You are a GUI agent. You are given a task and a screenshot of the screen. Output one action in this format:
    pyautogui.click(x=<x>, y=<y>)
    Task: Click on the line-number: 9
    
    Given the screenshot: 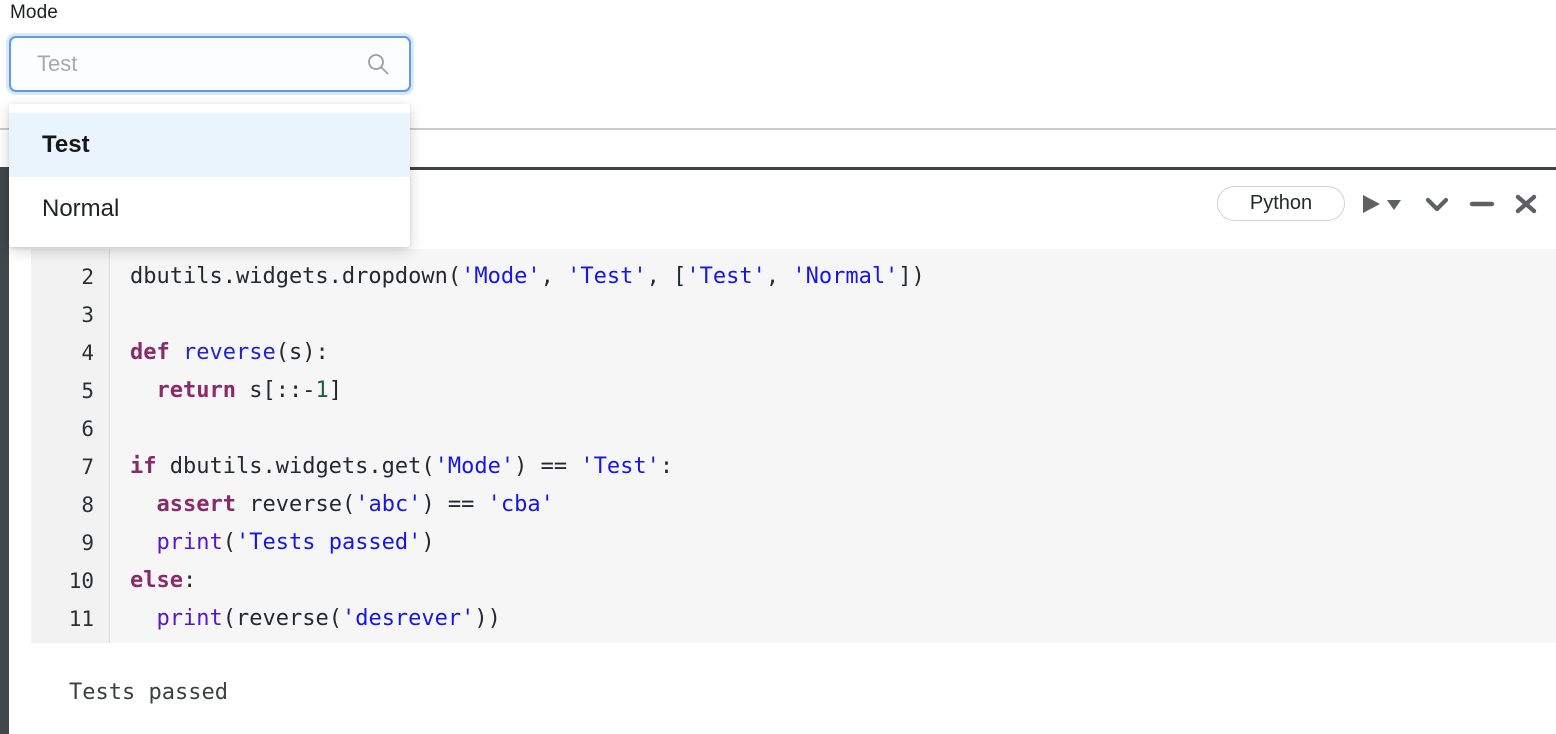 What is the action you would take?
    pyautogui.click(x=87, y=543)
    